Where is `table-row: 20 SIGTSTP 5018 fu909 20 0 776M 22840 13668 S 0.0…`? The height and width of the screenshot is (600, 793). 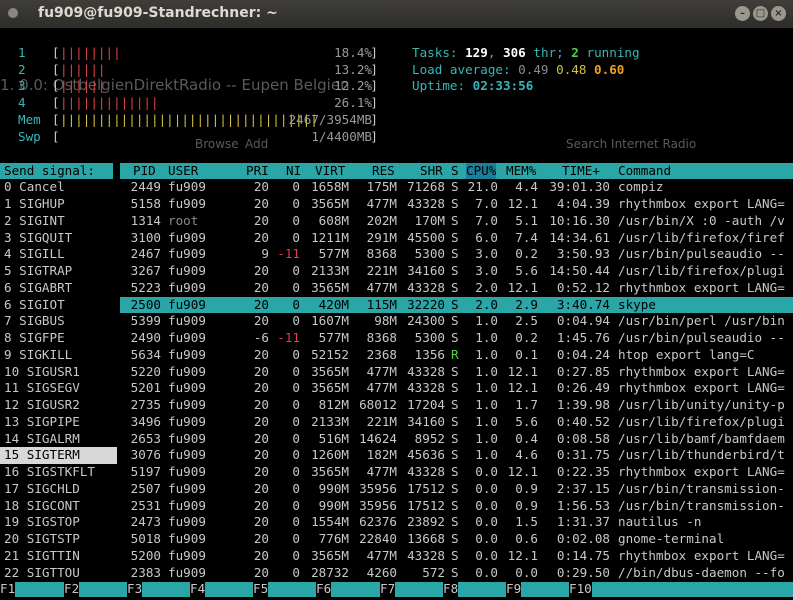 table-row: 20 SIGTSTP 5018 fu909 20 0 776M 22840 13668 S 0.0… is located at coordinates (396, 539).